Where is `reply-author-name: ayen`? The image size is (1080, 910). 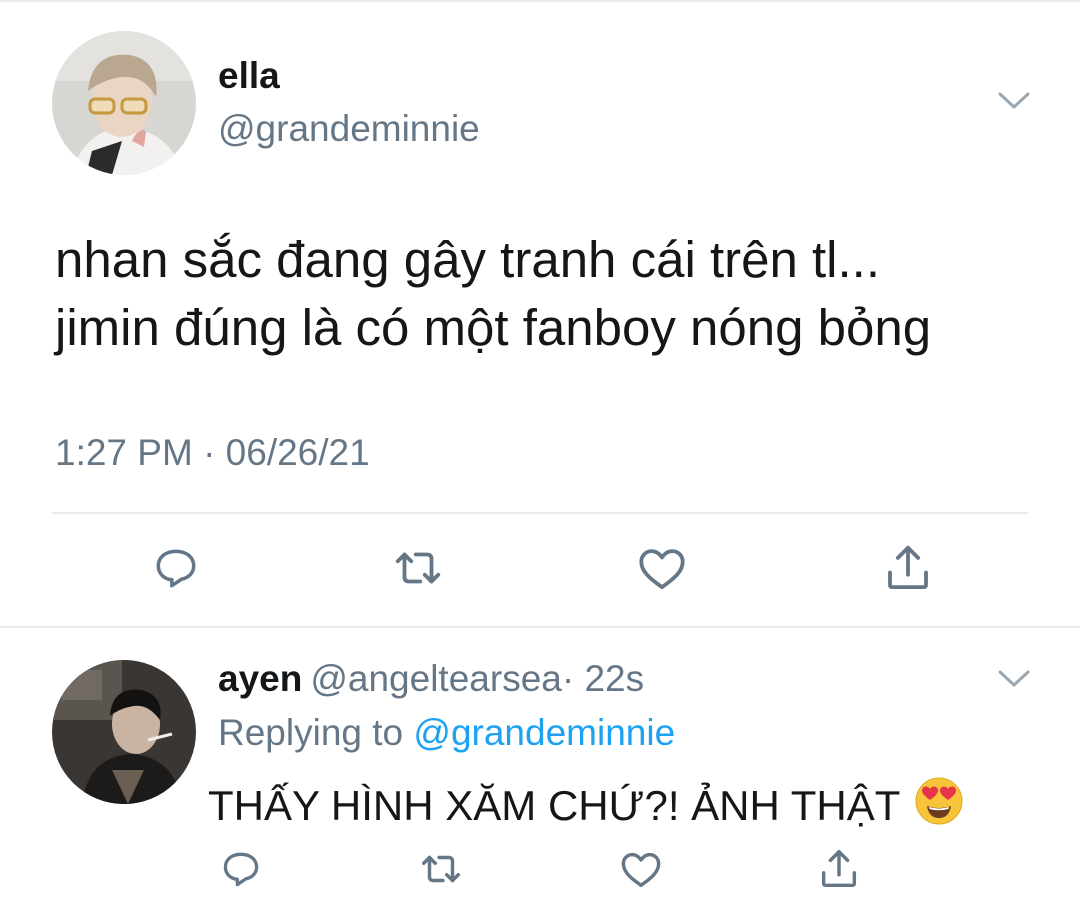 reply-author-name: ayen is located at coordinates (260, 678).